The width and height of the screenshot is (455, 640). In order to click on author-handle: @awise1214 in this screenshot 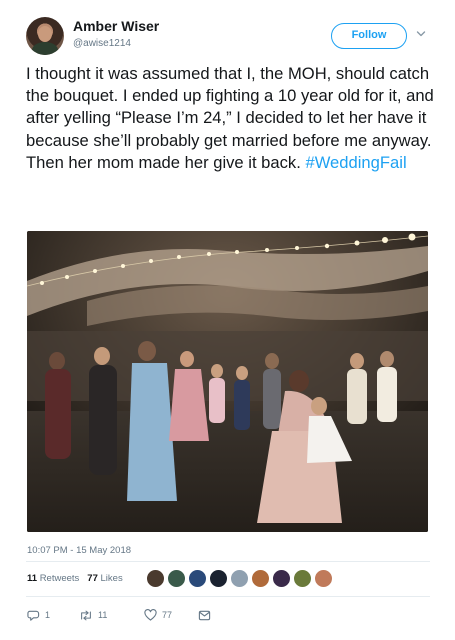, I will do `click(102, 43)`.